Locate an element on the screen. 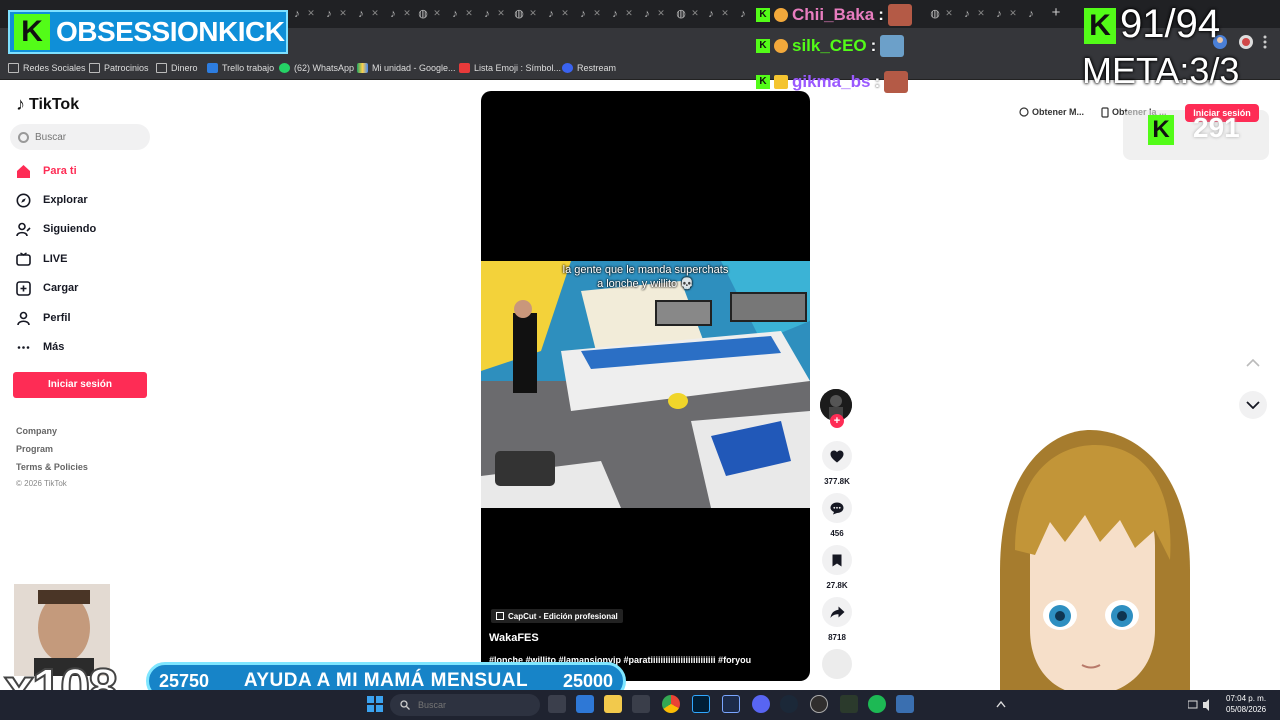 The image size is (1280, 720). tray-icons is located at coordinates (1203, 705).